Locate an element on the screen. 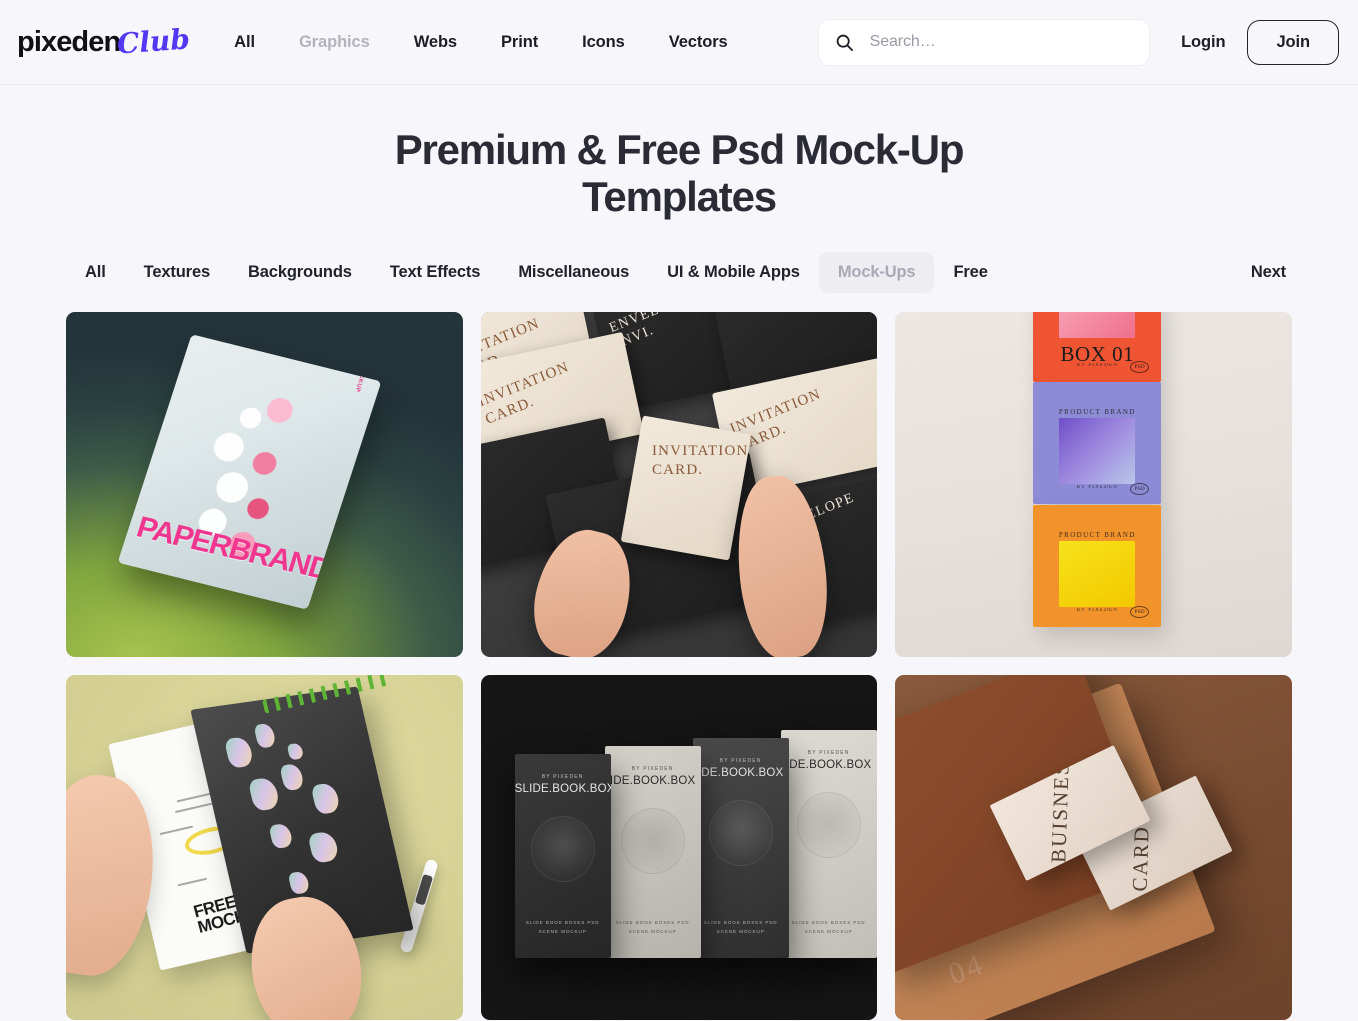 The height and width of the screenshot is (1021, 1358). template-card-business-card: 04 .CO UARE OOK. CARD BUISNESS is located at coordinates (1093, 848).